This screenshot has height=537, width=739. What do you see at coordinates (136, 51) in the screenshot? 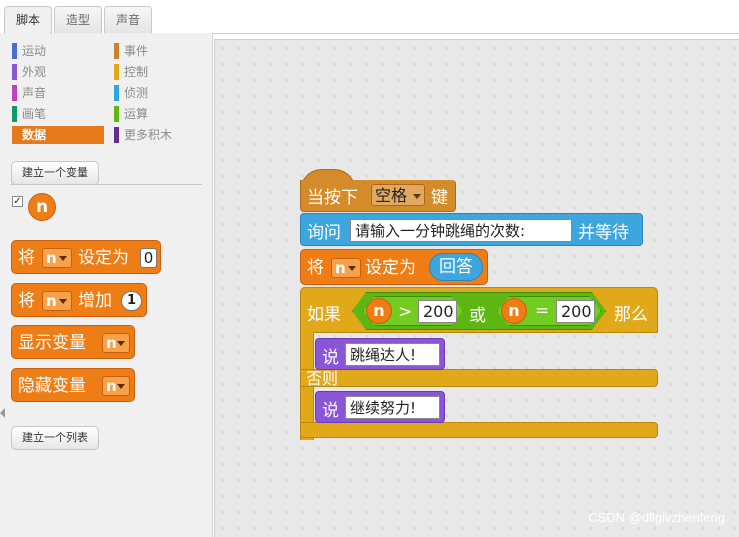
I see `category-label: 事件` at bounding box center [136, 51].